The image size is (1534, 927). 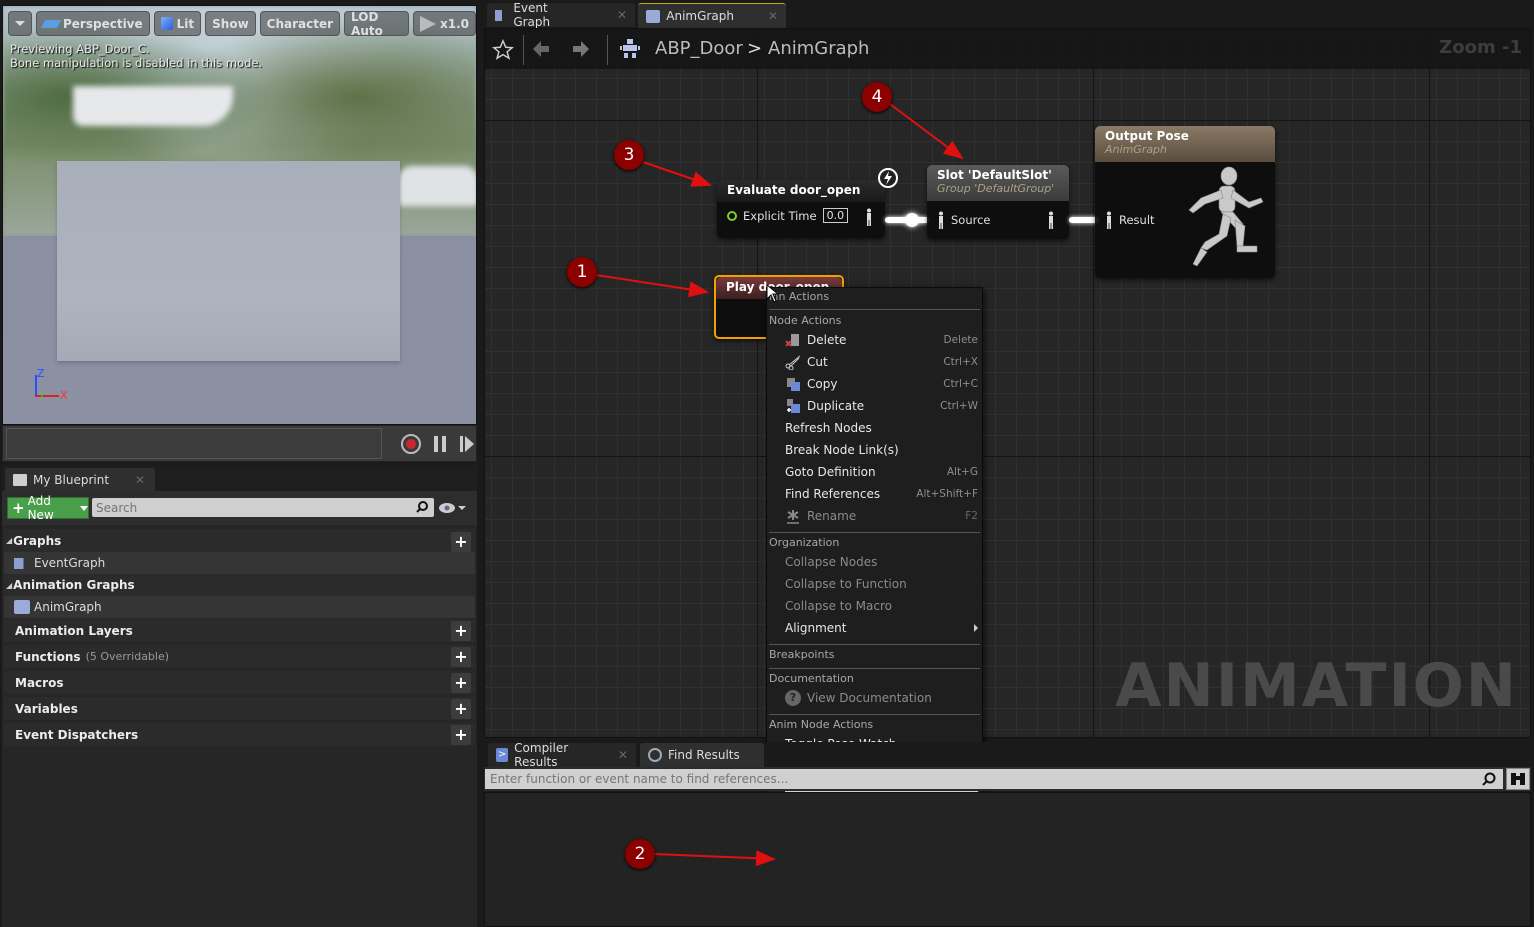 I want to click on tab-compiler-results: > Compiler Results ✕, so click(x=562, y=755).